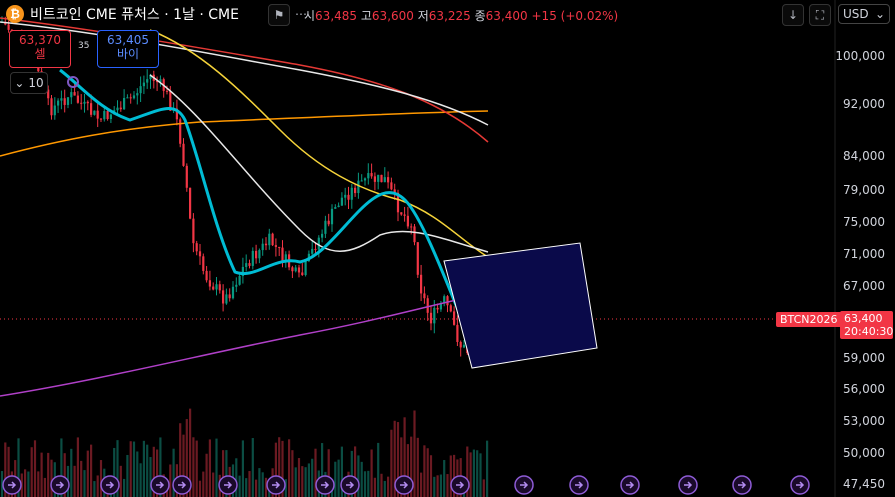 The image size is (895, 497). I want to click on price-label: 47,450, so click(864, 484).